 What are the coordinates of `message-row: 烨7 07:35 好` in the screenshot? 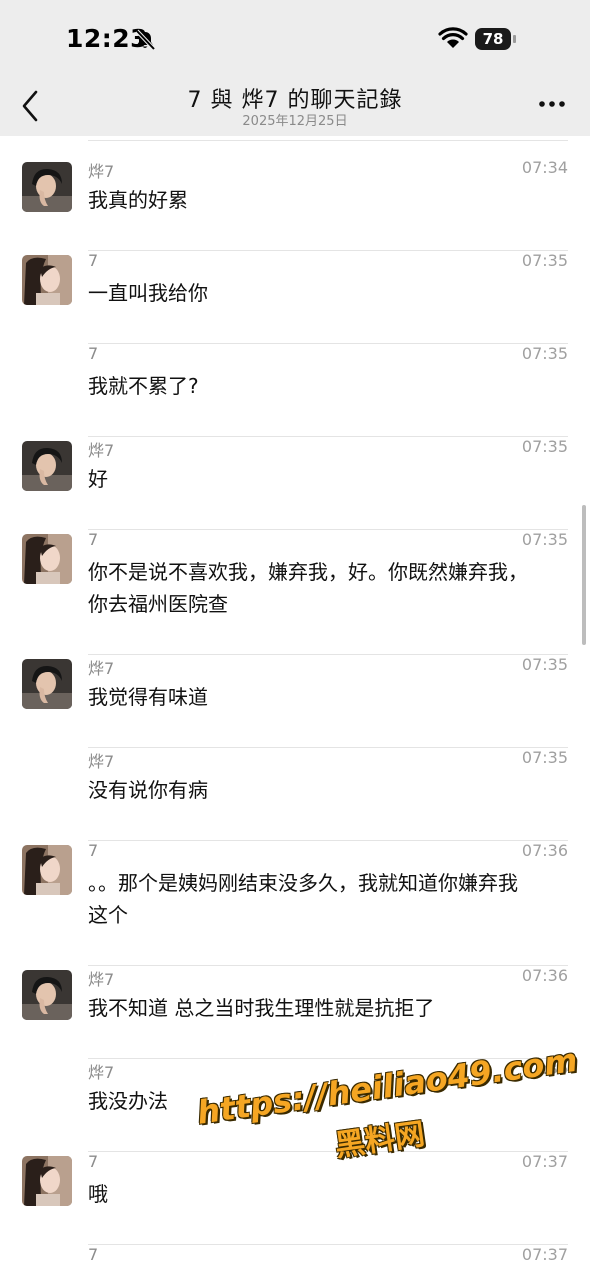 It's located at (295, 483).